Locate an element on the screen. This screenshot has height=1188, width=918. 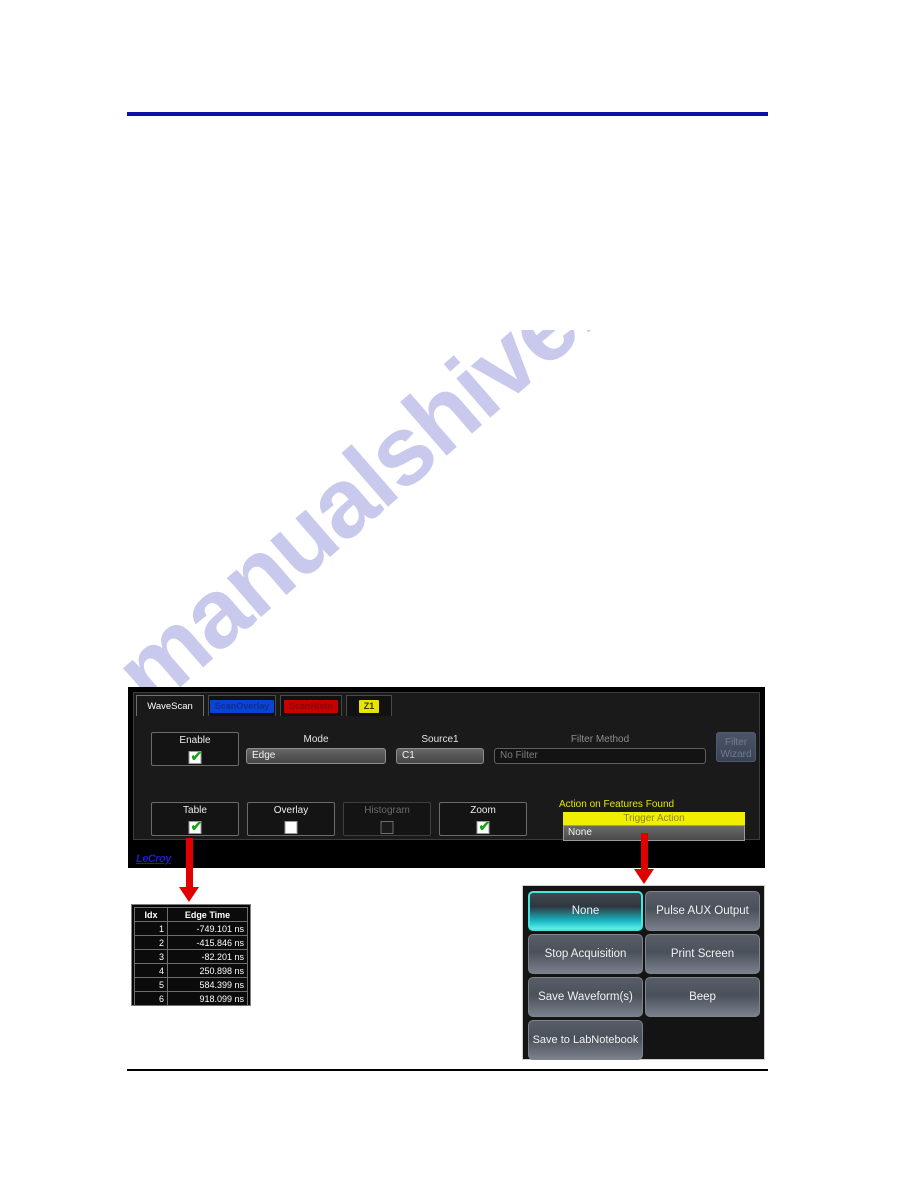
table-header-row: Idx Edge Time is located at coordinates (191, 914).